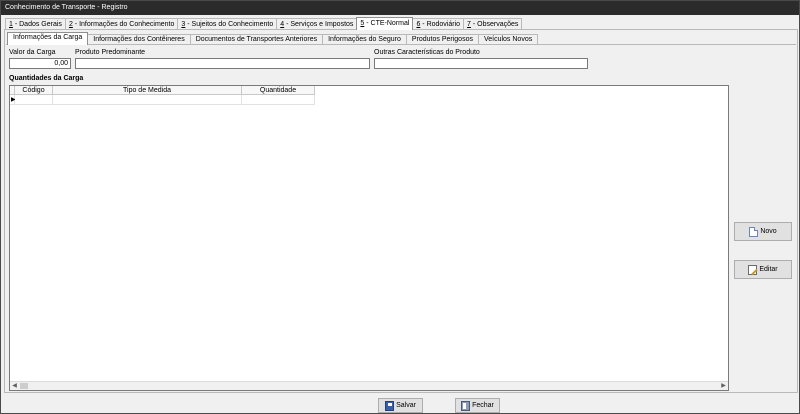  I want to click on novo-button: Novo, so click(763, 231).